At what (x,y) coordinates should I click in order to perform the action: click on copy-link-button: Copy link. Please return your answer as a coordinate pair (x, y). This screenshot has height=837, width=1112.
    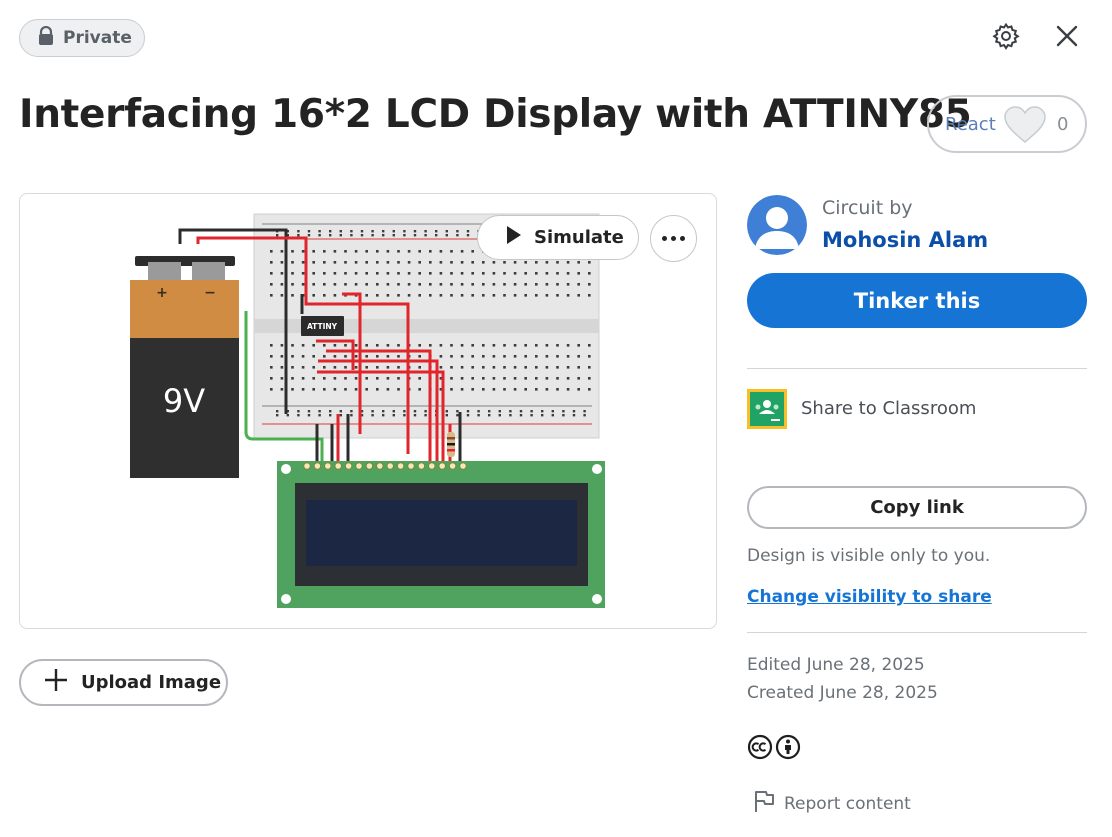
    Looking at the image, I should click on (917, 507).